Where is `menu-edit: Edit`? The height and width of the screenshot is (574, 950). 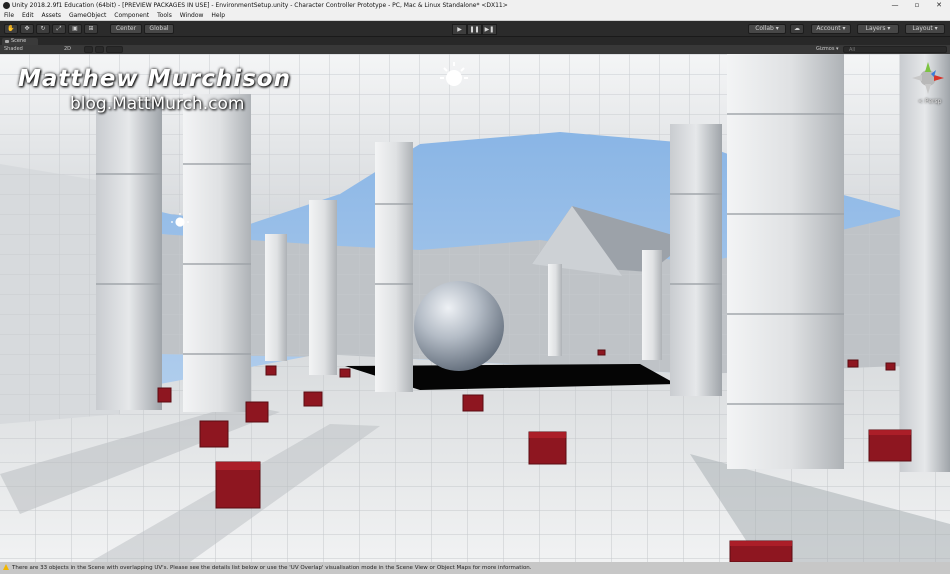
menu-edit: Edit is located at coordinates (28, 16).